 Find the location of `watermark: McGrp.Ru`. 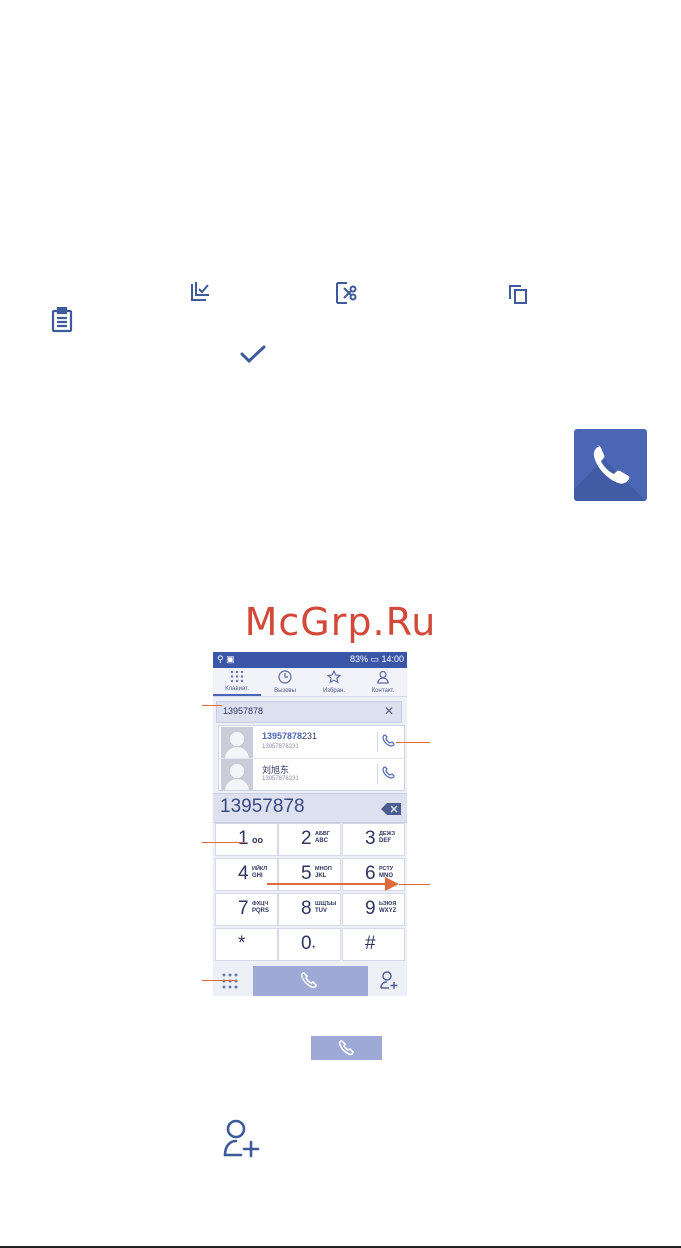

watermark: McGrp.Ru is located at coordinates (340, 622).